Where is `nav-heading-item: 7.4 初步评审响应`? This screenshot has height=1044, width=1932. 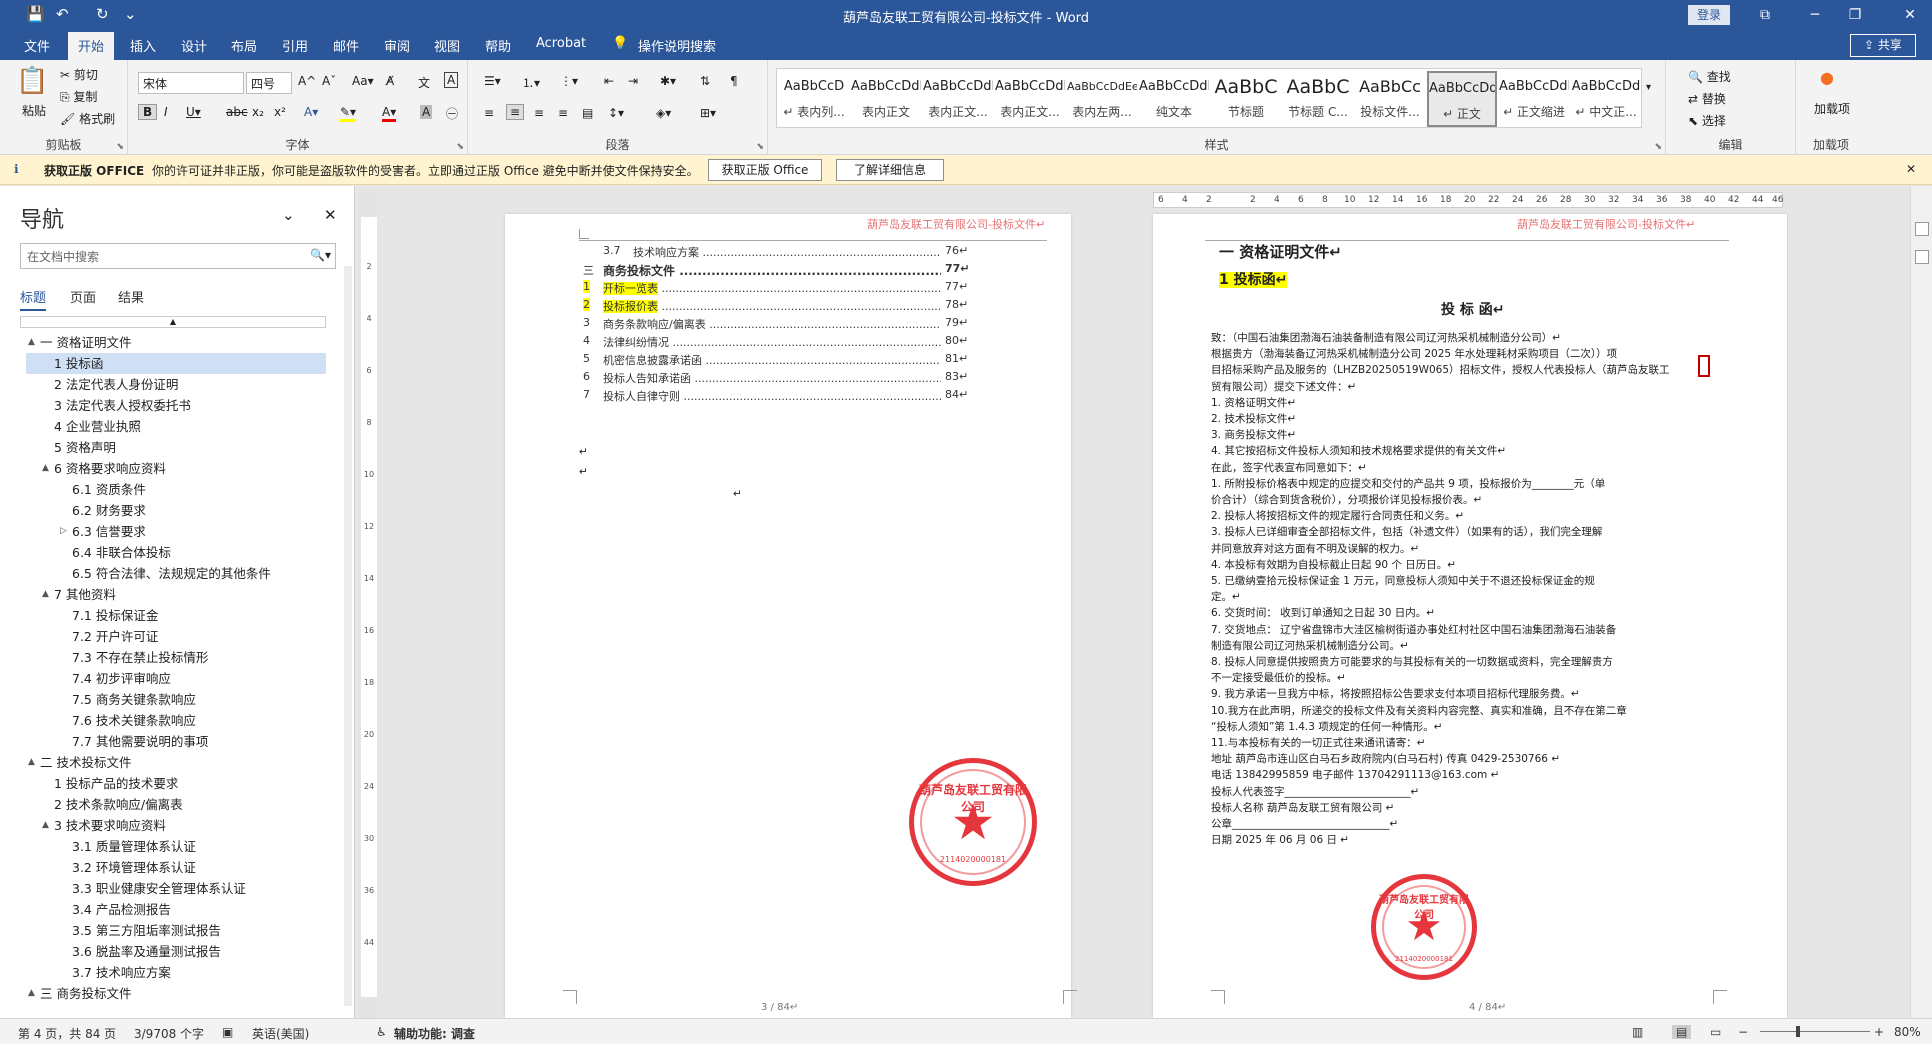
nav-heading-item: 7.4 初步评审响应 is located at coordinates (176, 678).